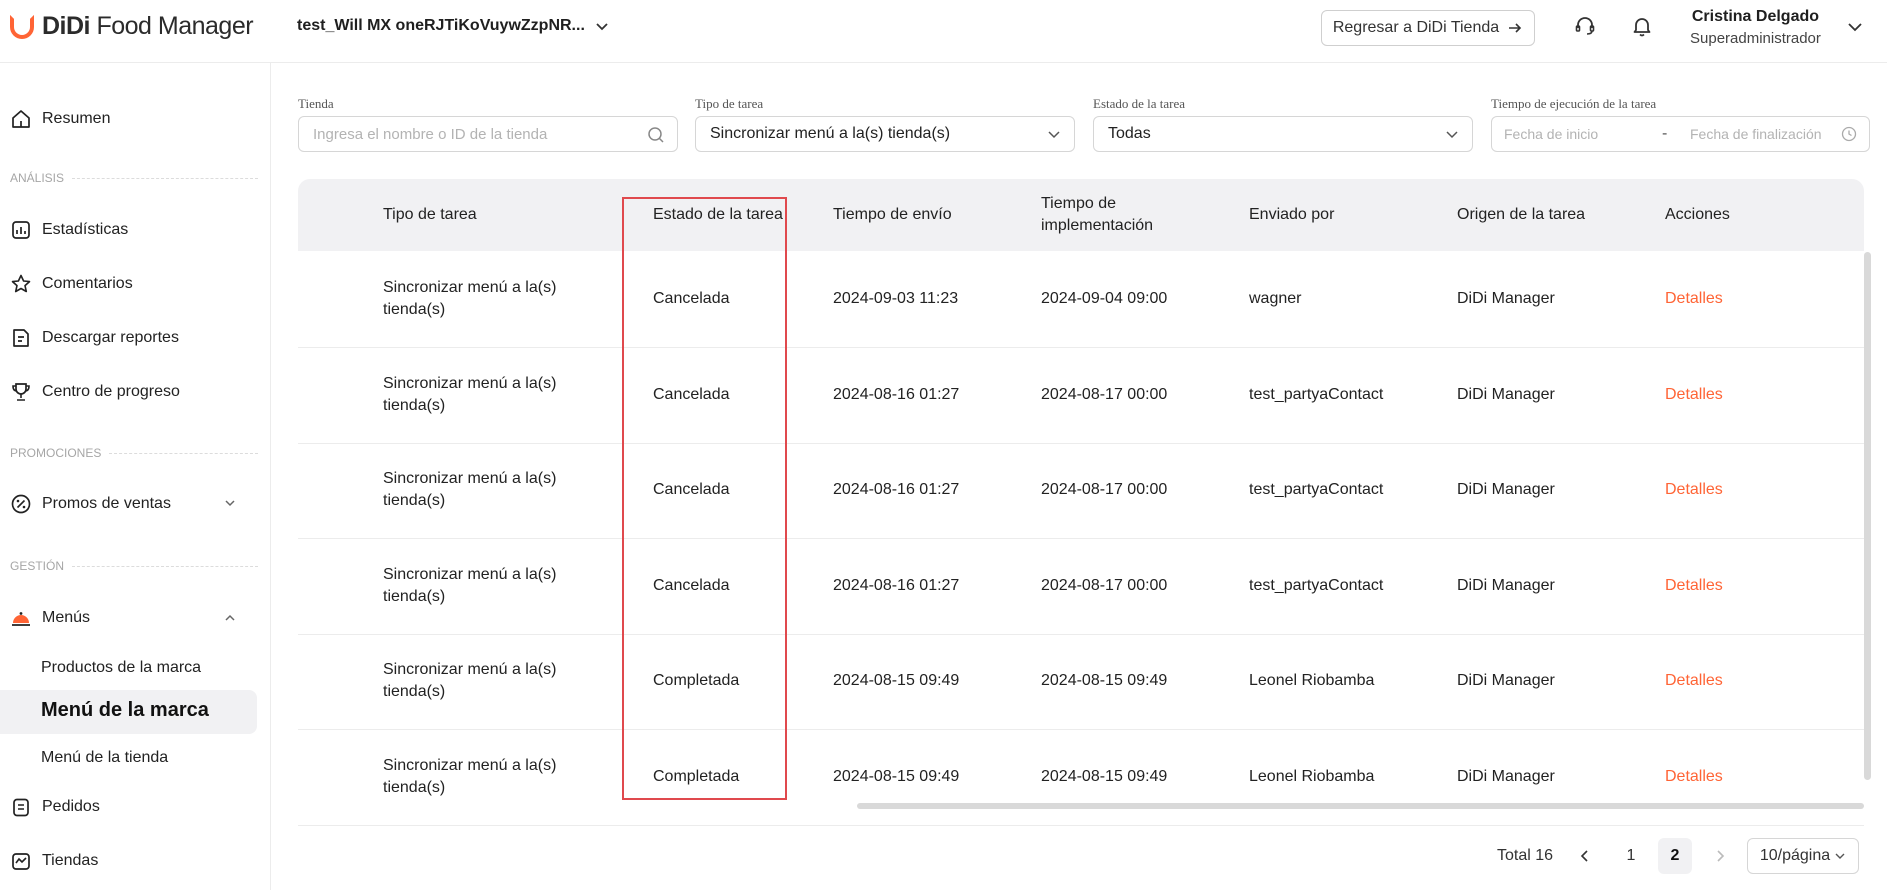 Image resolution: width=1887 pixels, height=890 pixels. What do you see at coordinates (21, 504) in the screenshot?
I see `discount-icon` at bounding box center [21, 504].